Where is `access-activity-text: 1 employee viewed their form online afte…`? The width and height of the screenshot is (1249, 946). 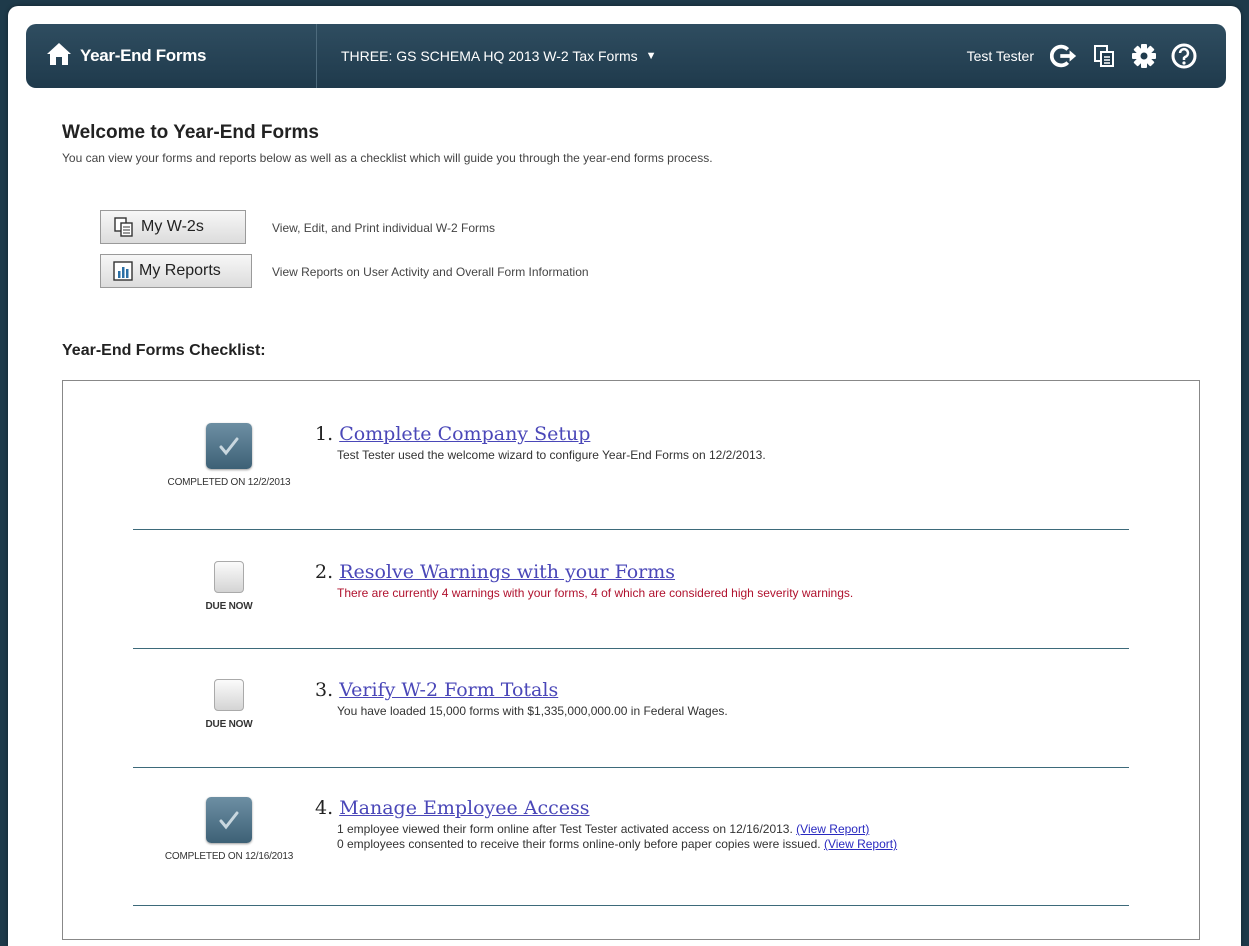
access-activity-text: 1 employee viewed their form online afte… is located at coordinates (565, 829).